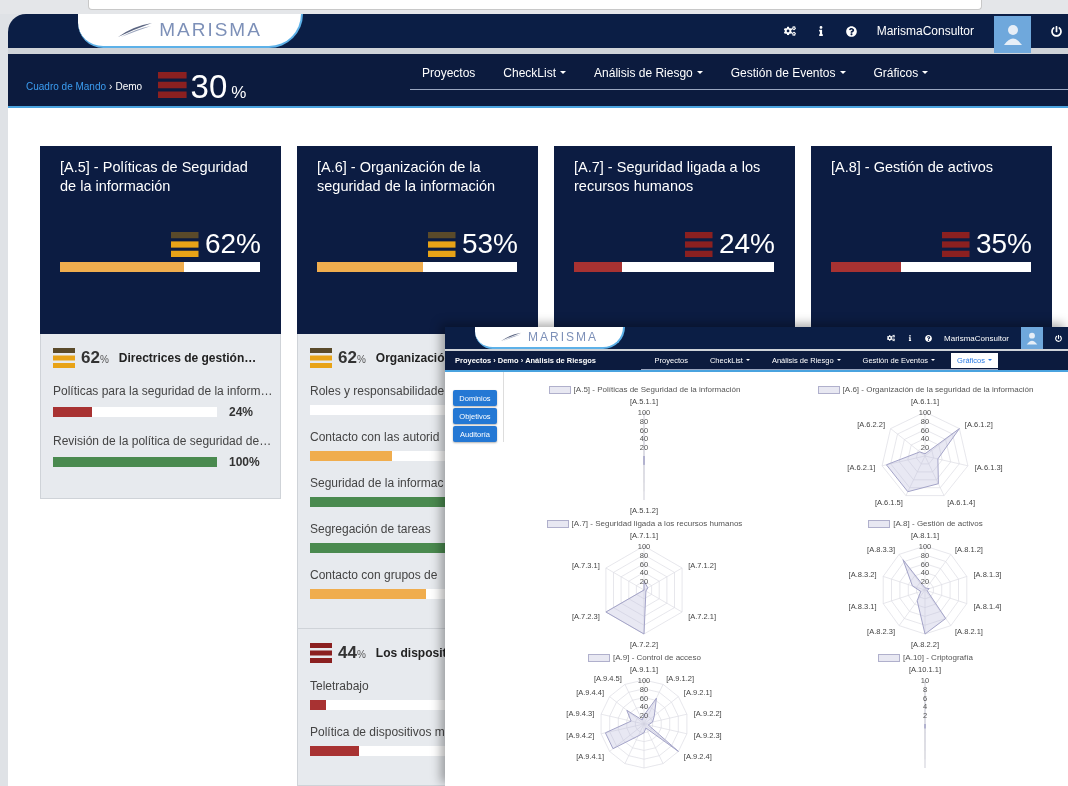  Describe the element at coordinates (160, 240) in the screenshot. I see `domain-card: [A.5] - Políticas de Seguridad de la información 62%` at that location.